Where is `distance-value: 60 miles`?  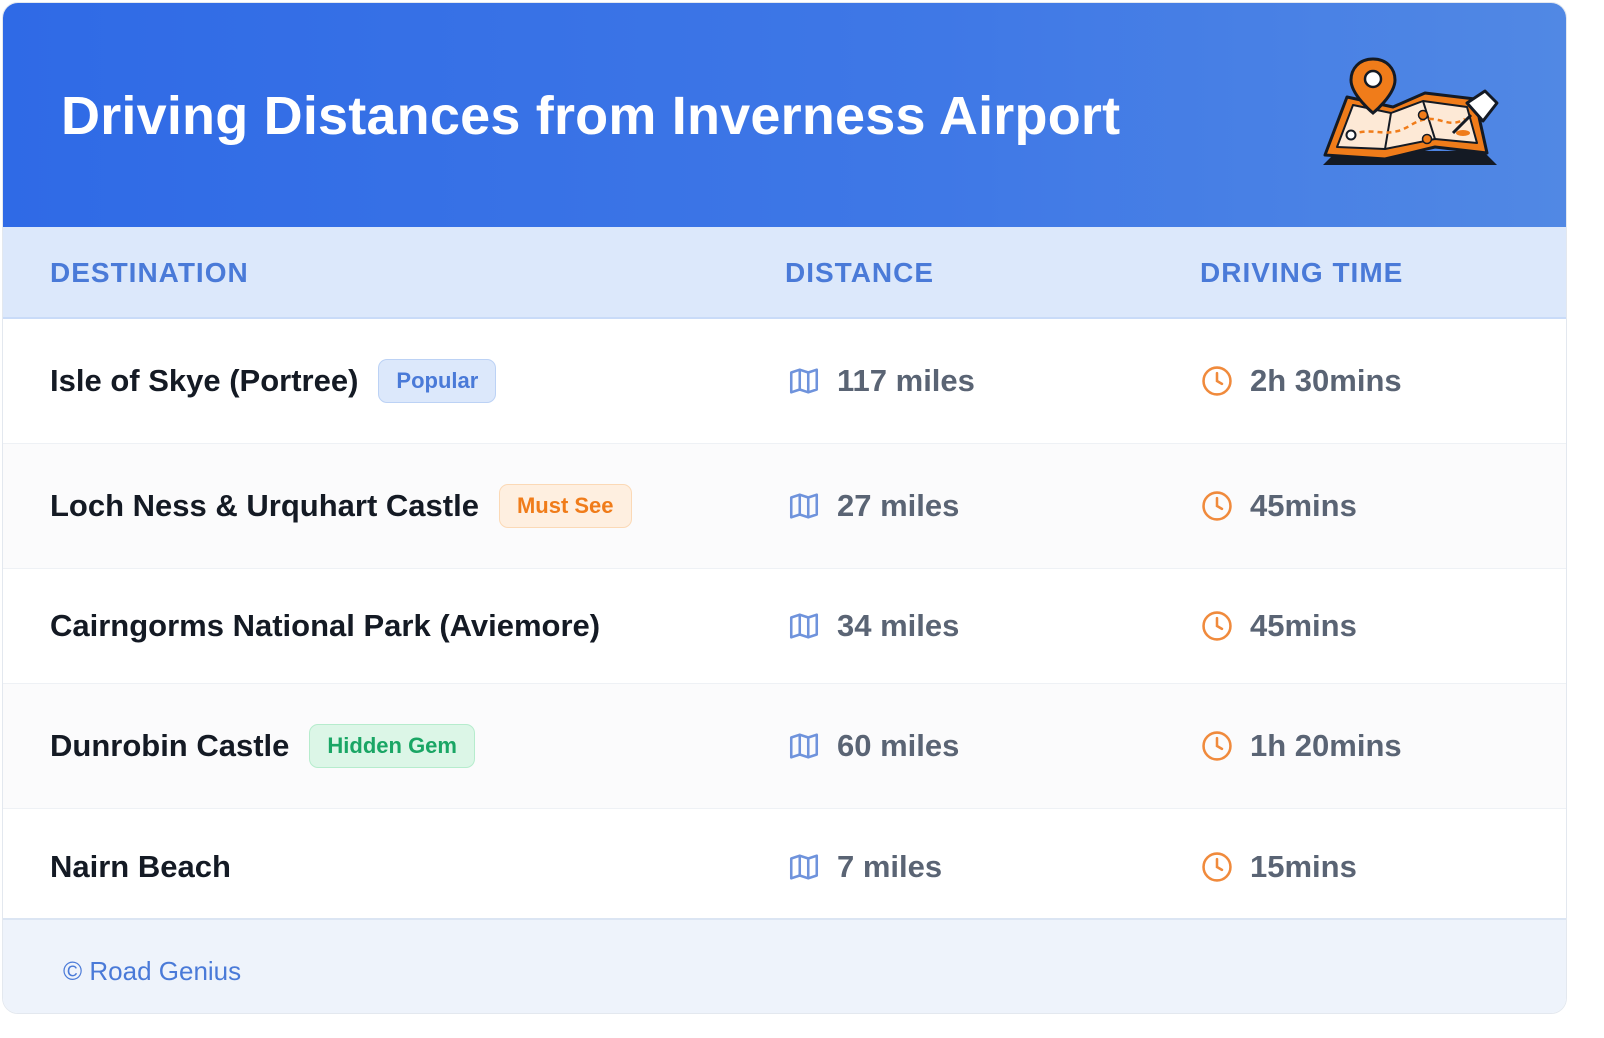
distance-value: 60 miles is located at coordinates (898, 745).